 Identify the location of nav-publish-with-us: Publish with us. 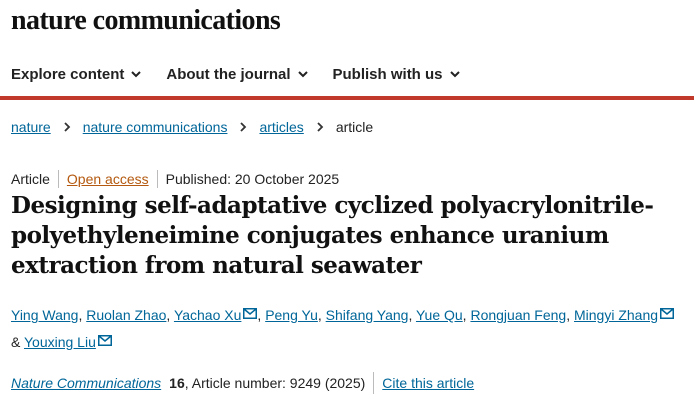
(397, 74).